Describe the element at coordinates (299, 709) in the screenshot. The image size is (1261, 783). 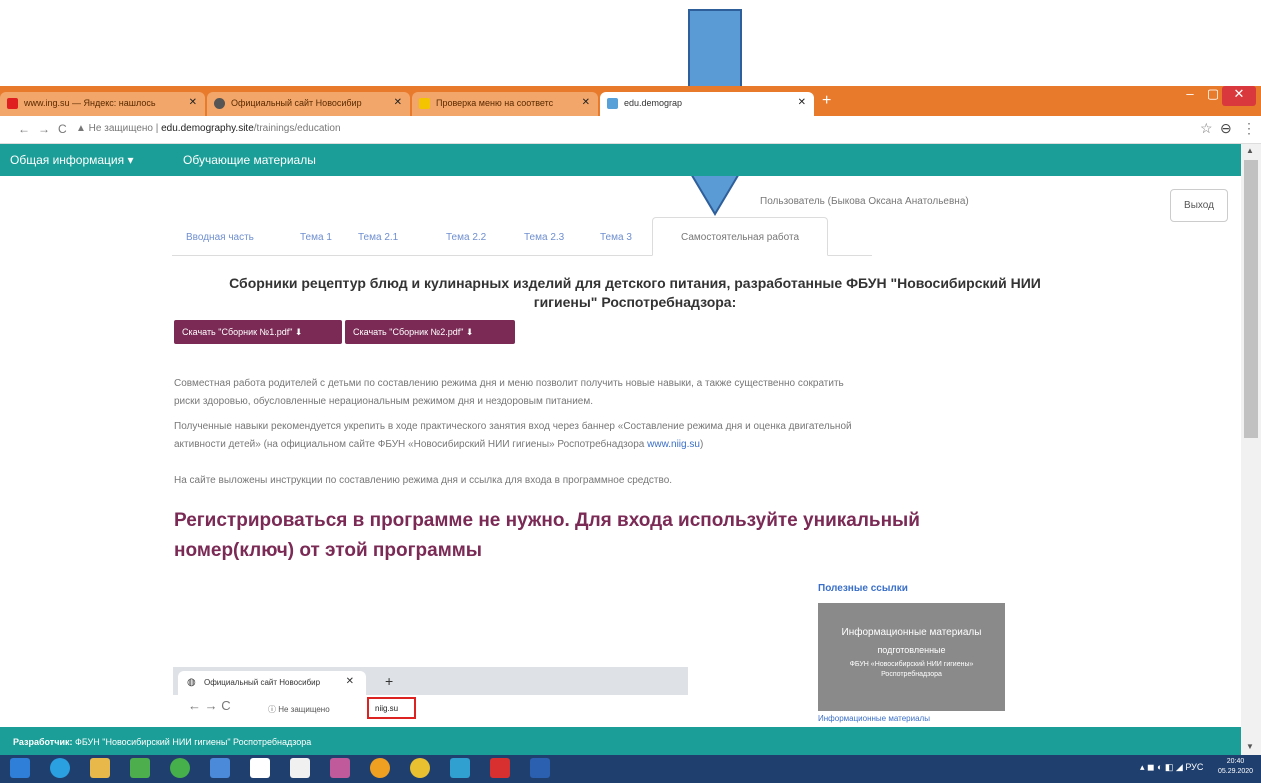
I see `embedded-security-label: ⓘ Не защищено` at that location.